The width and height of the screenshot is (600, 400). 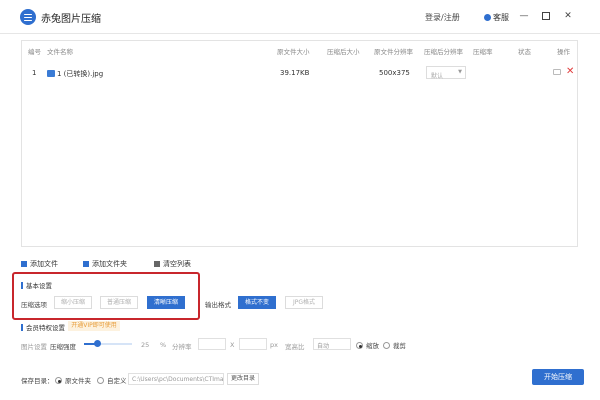 What do you see at coordinates (63, 347) in the screenshot?
I see `quality-label: 压缩强度` at bounding box center [63, 347].